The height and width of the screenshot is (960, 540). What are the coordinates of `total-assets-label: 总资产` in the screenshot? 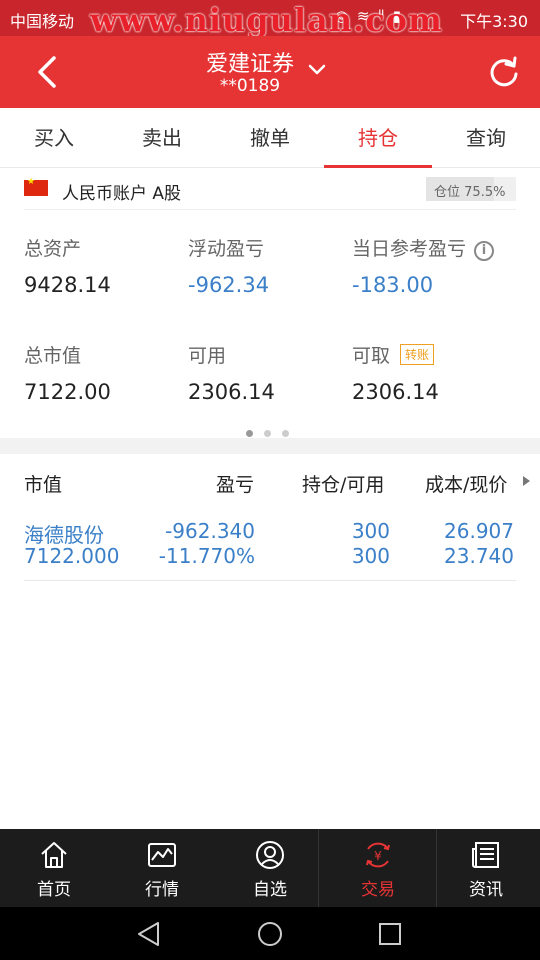 It's located at (53, 249).